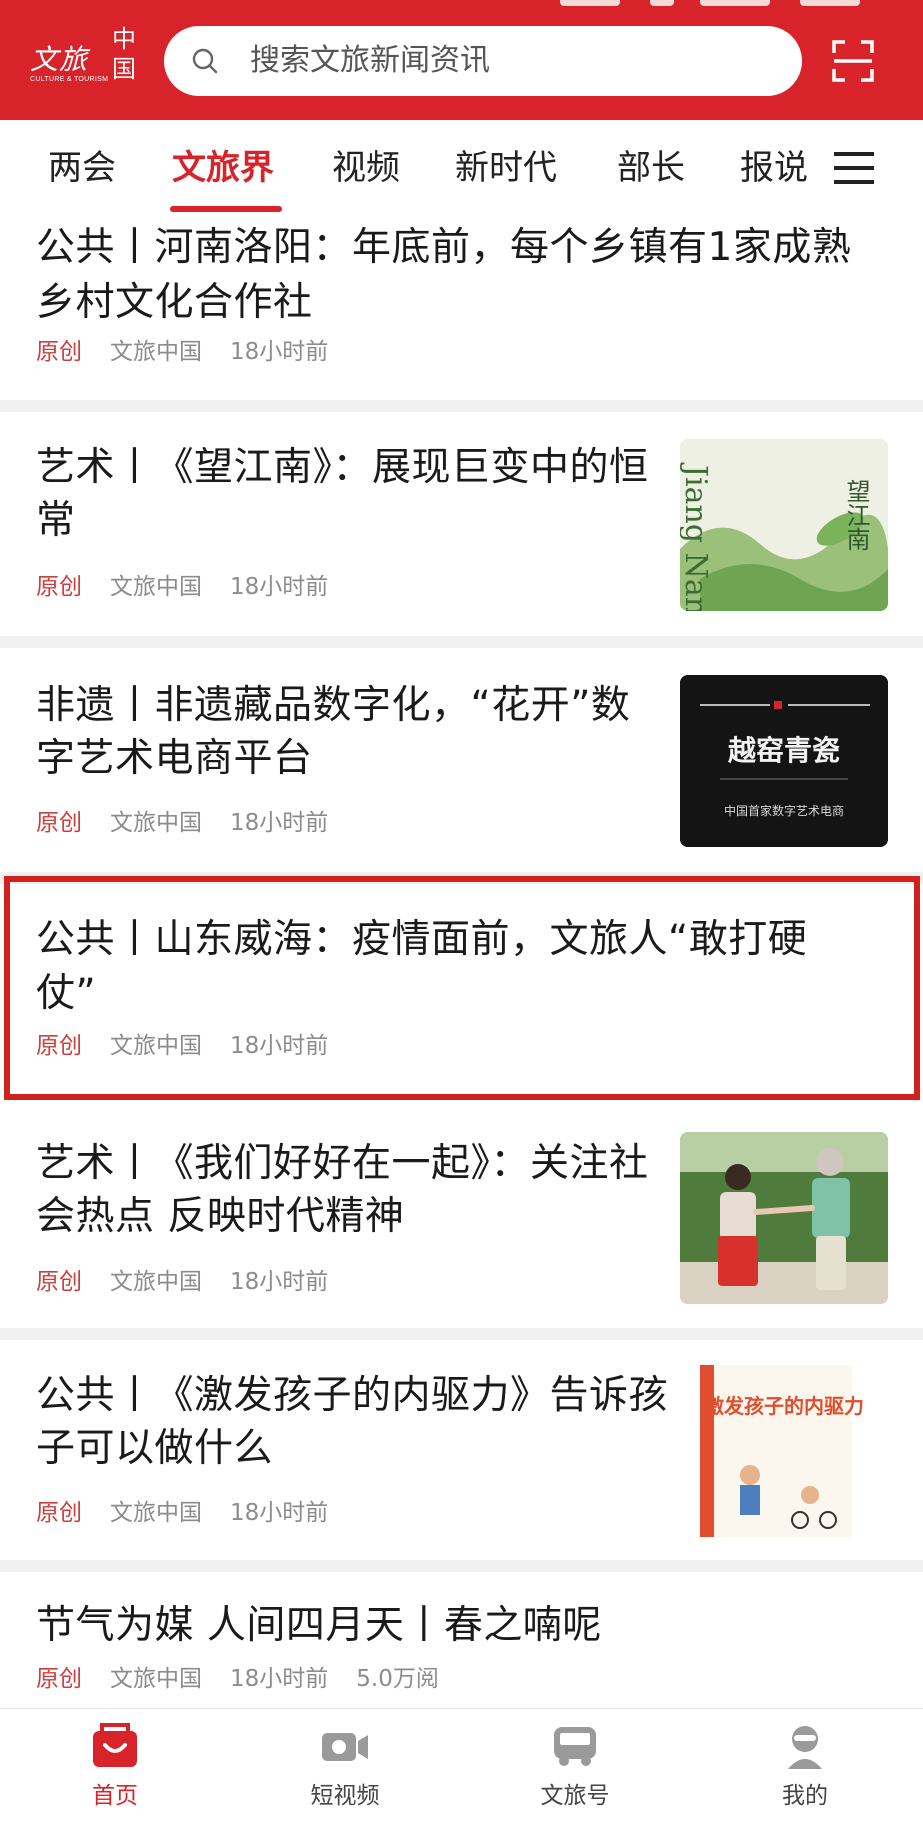 The height and width of the screenshot is (1823, 923). I want to click on app-logo: 文旅 中国 CULTURE & TOURISM, so click(85, 58).